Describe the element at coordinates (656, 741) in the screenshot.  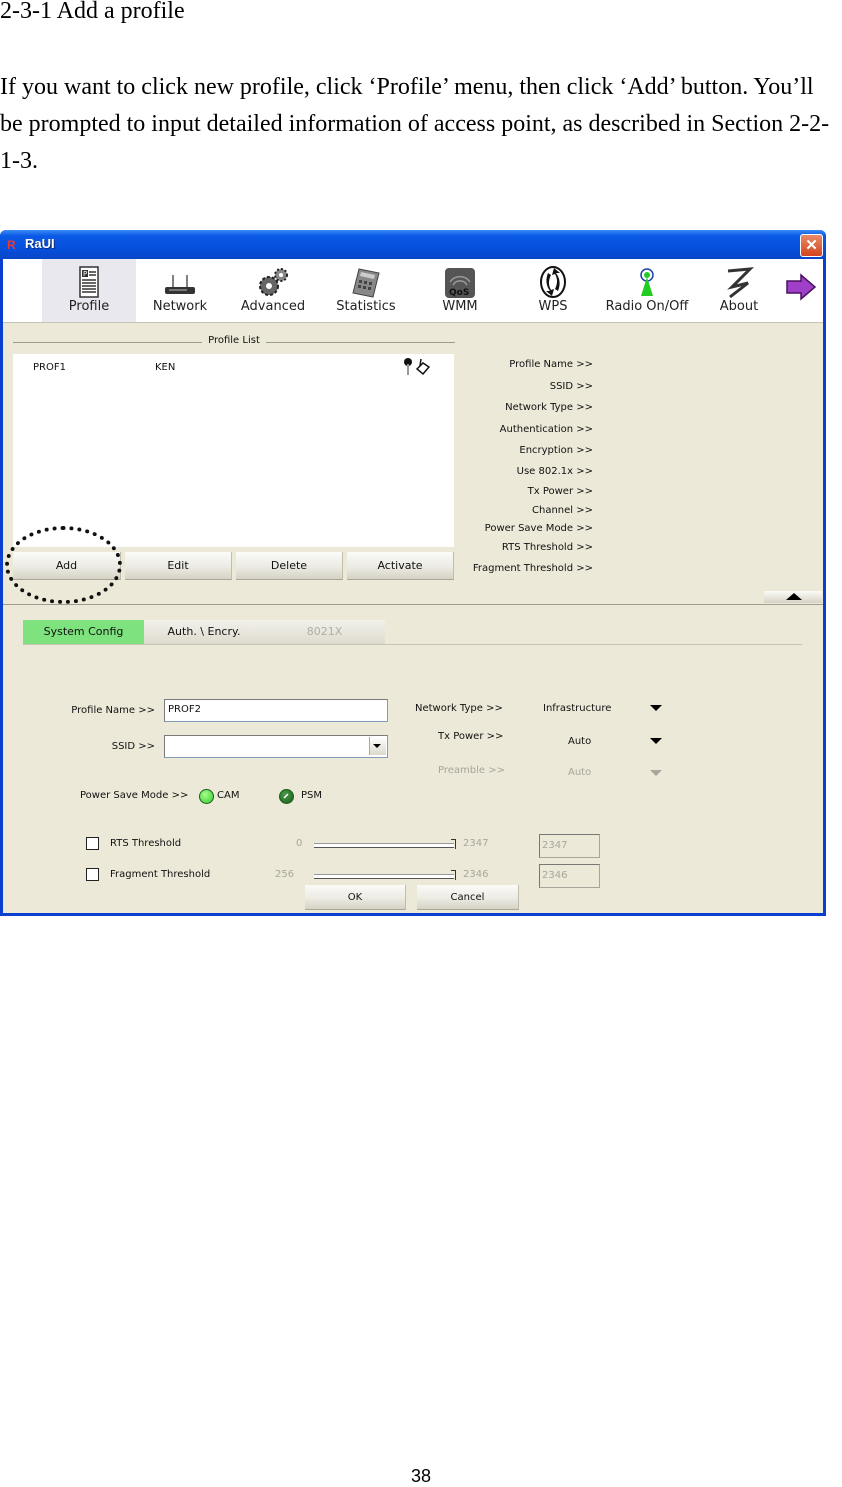
I see `tx-power-dropdown-icon` at that location.